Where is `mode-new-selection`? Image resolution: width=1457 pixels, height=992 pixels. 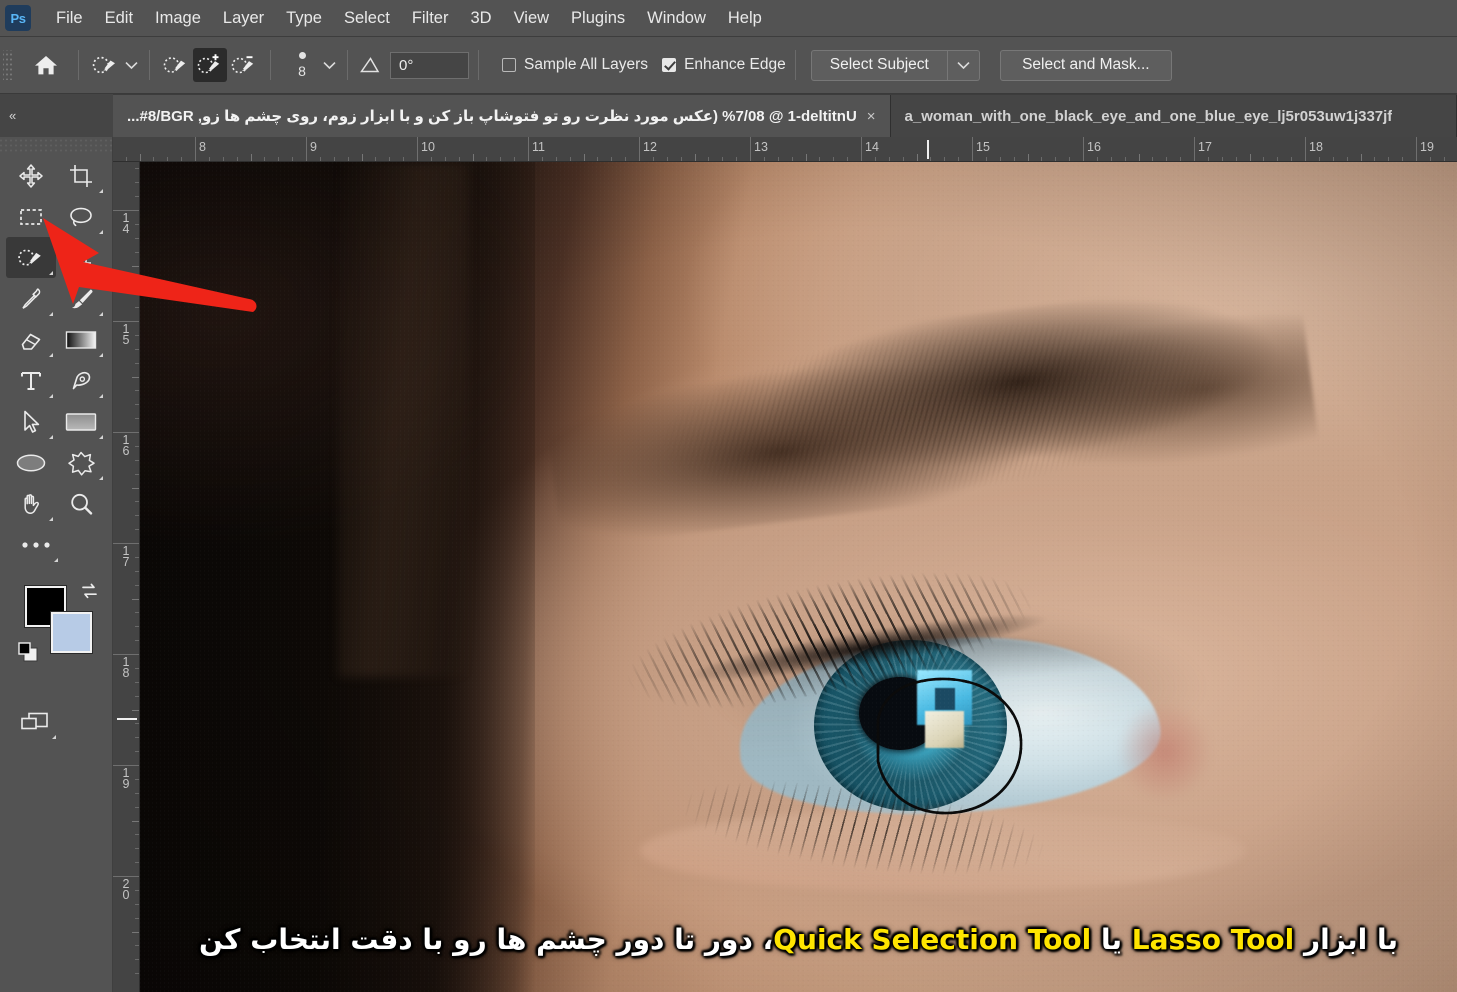
mode-new-selection is located at coordinates (176, 65).